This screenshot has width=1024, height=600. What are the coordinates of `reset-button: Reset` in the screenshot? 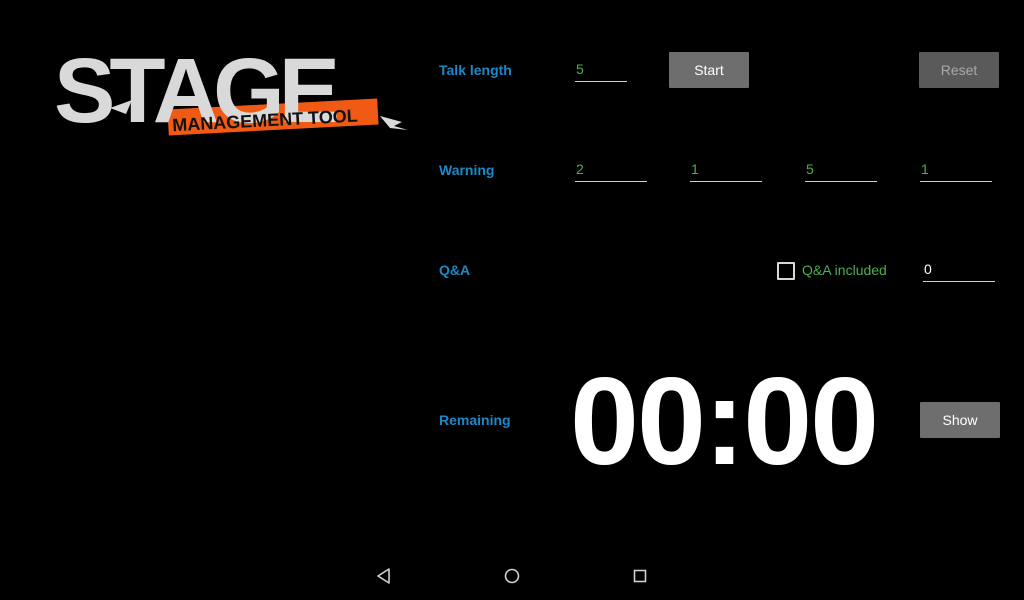 It's located at (959, 70).